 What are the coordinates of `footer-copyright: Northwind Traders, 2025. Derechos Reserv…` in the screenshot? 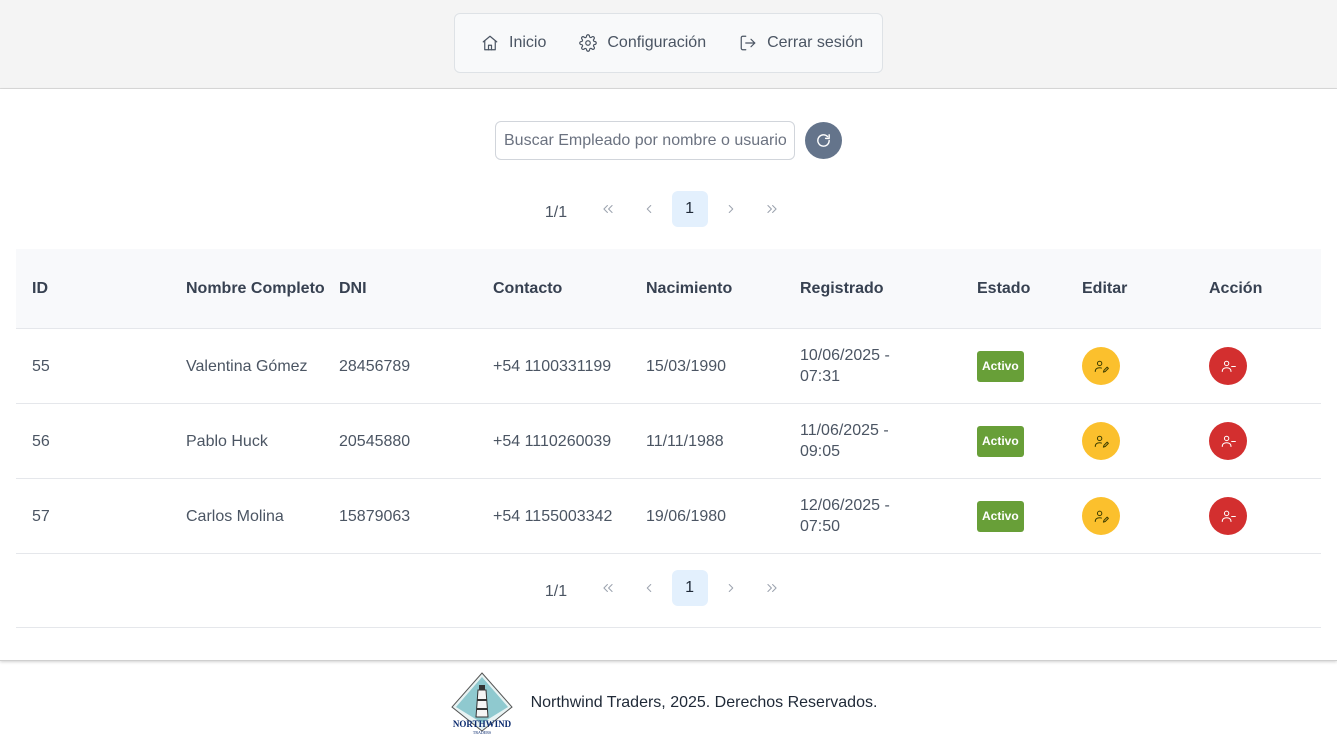 It's located at (704, 702).